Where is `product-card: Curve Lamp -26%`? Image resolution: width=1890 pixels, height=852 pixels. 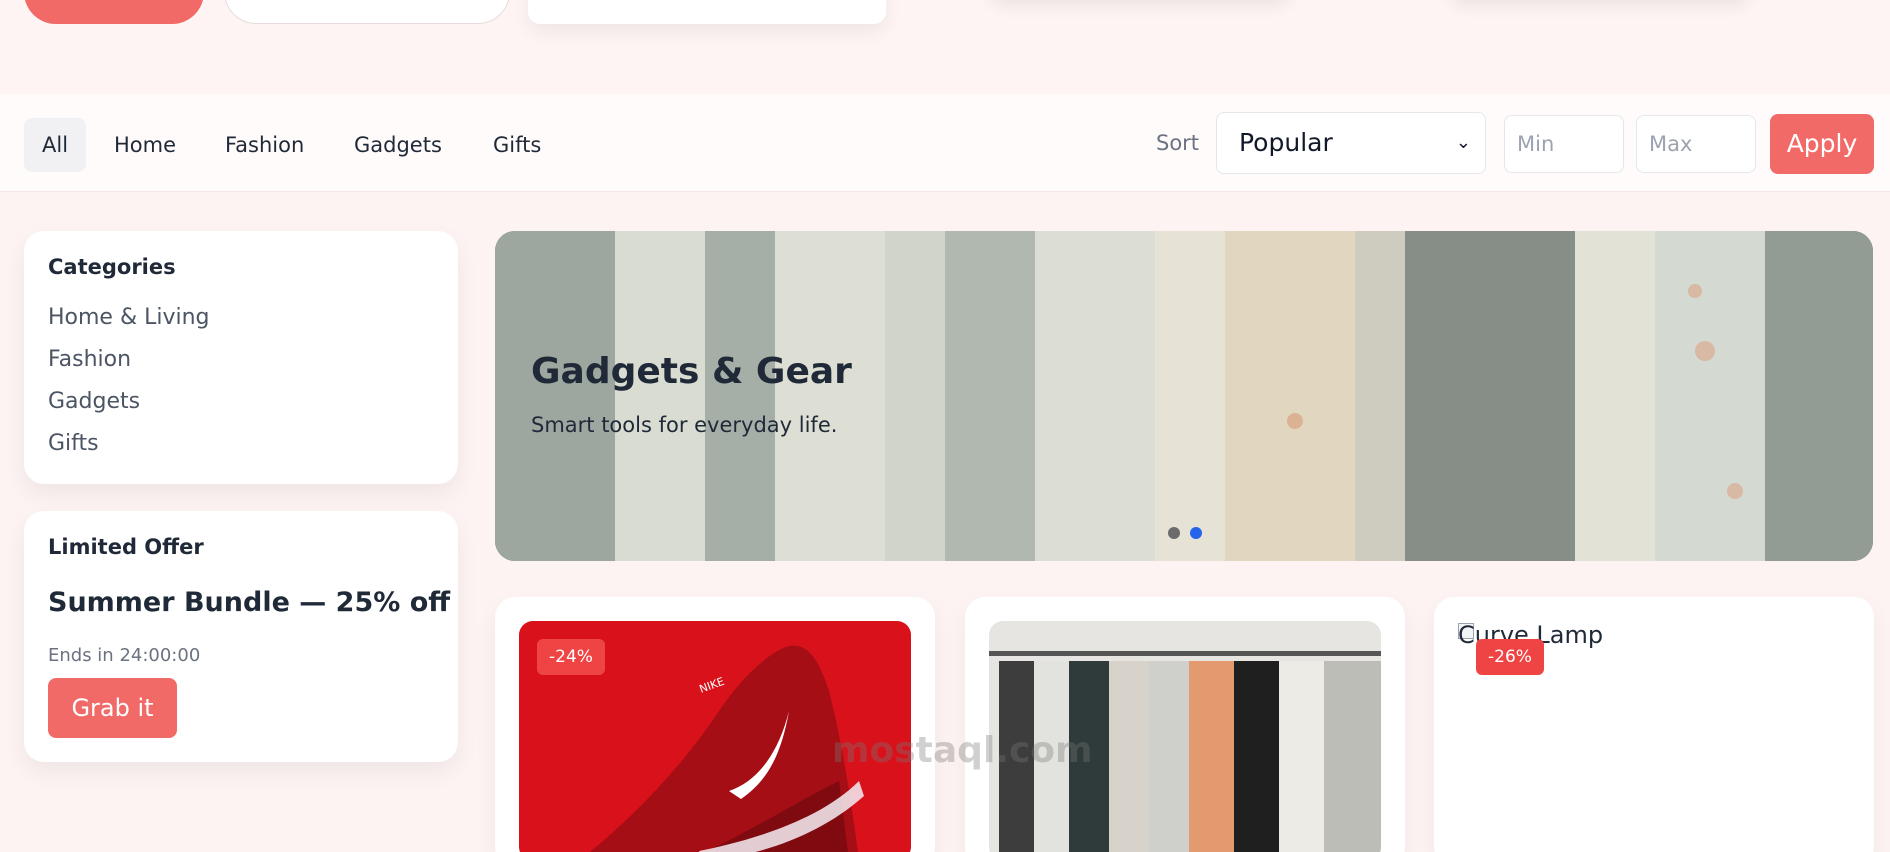
product-card: Curve Lamp -26% is located at coordinates (1654, 724).